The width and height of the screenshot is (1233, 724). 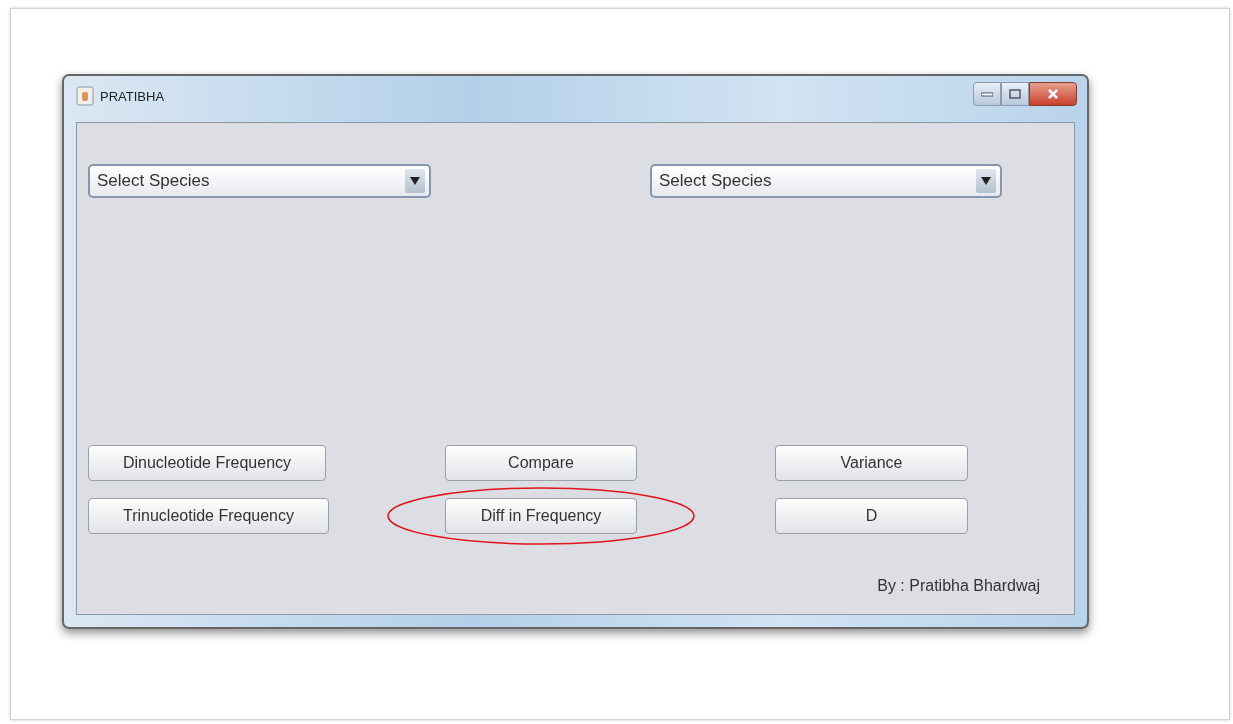 I want to click on minimize-icon, so click(x=987, y=94).